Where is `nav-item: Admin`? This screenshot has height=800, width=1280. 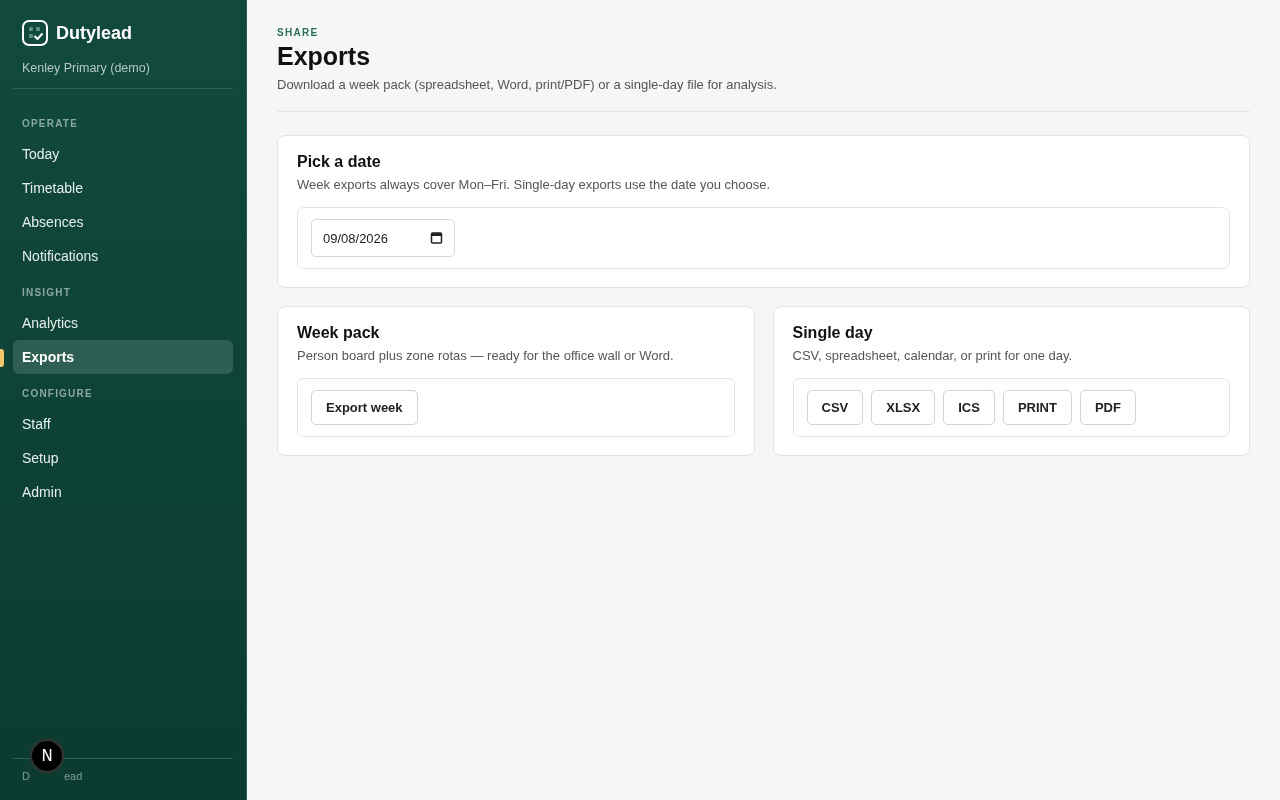 nav-item: Admin is located at coordinates (123, 492).